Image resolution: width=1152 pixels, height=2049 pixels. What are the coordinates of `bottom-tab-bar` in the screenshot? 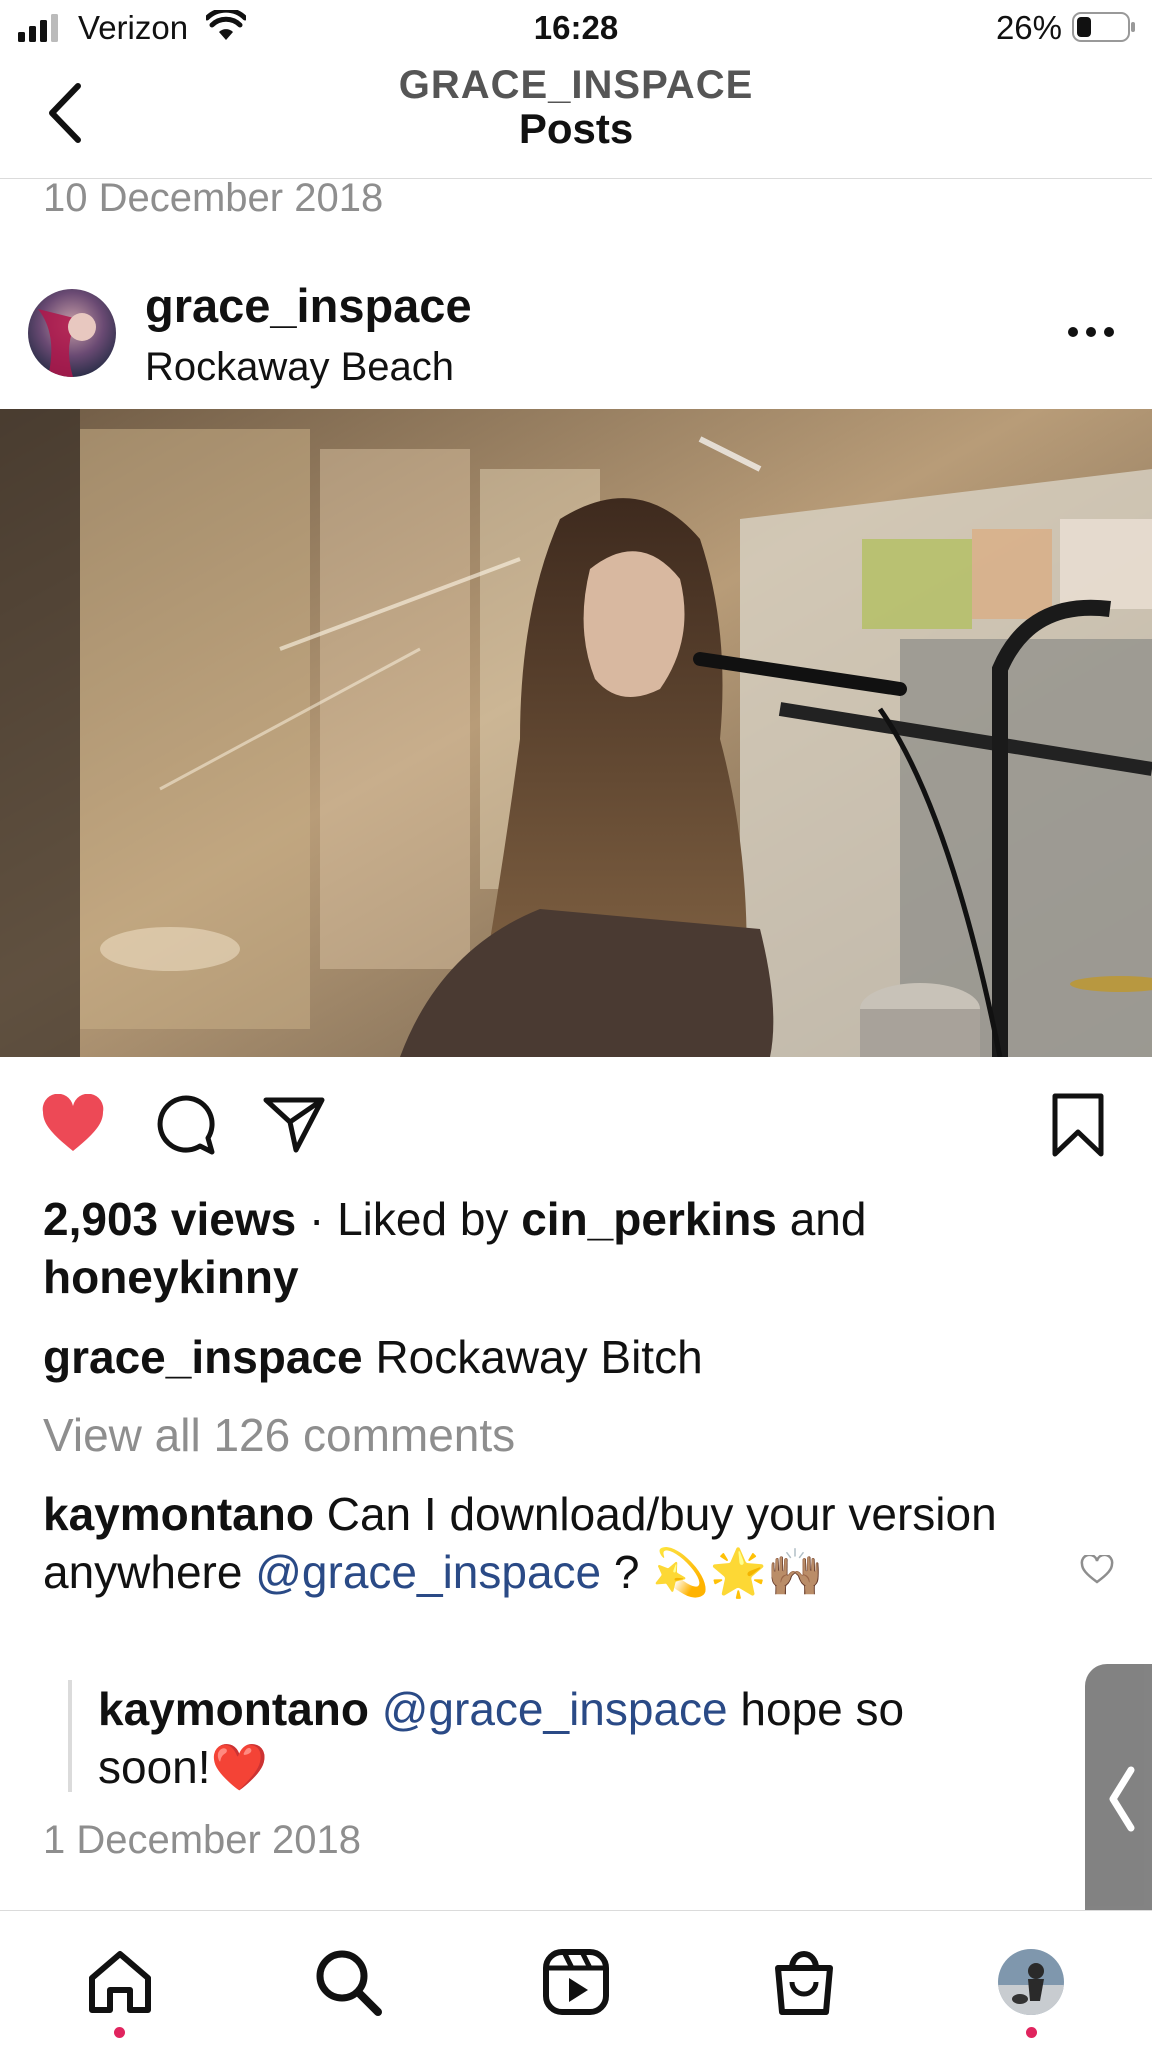 It's located at (576, 1979).